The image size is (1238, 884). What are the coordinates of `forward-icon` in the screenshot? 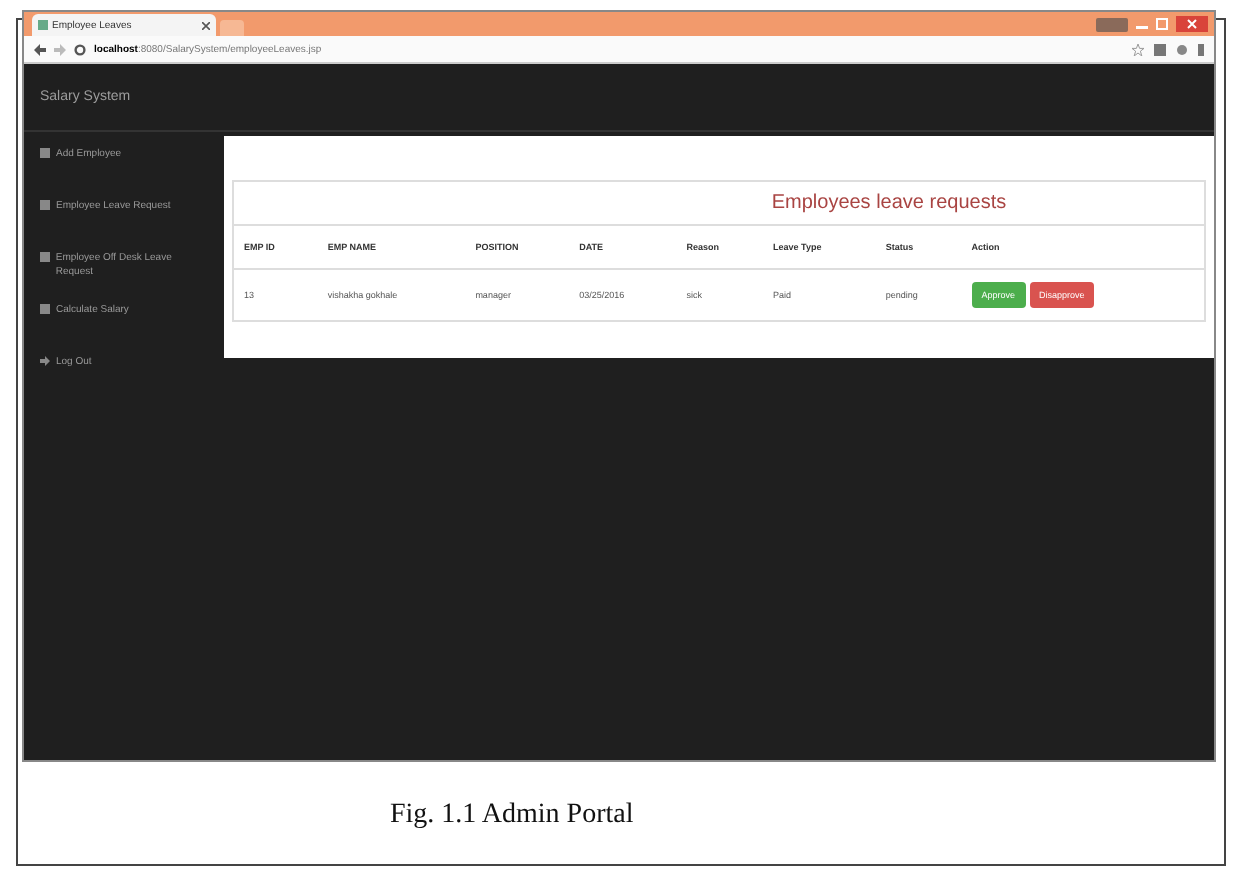 It's located at (60, 49).